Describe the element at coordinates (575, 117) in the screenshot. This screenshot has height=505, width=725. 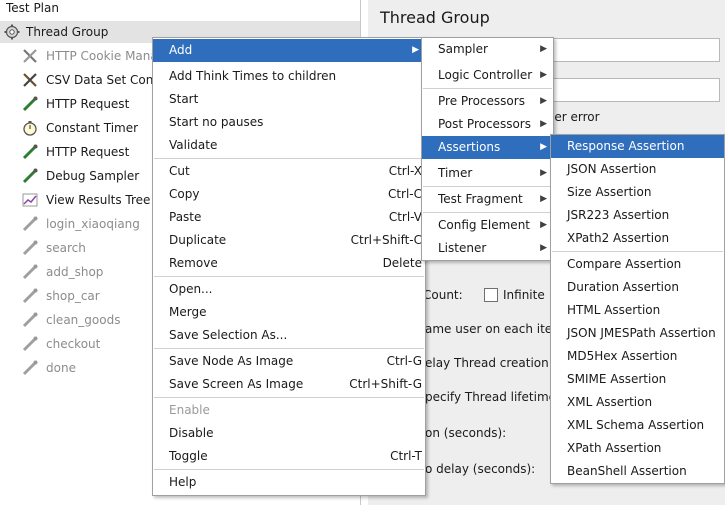
I see `on-error-label: ler error` at that location.